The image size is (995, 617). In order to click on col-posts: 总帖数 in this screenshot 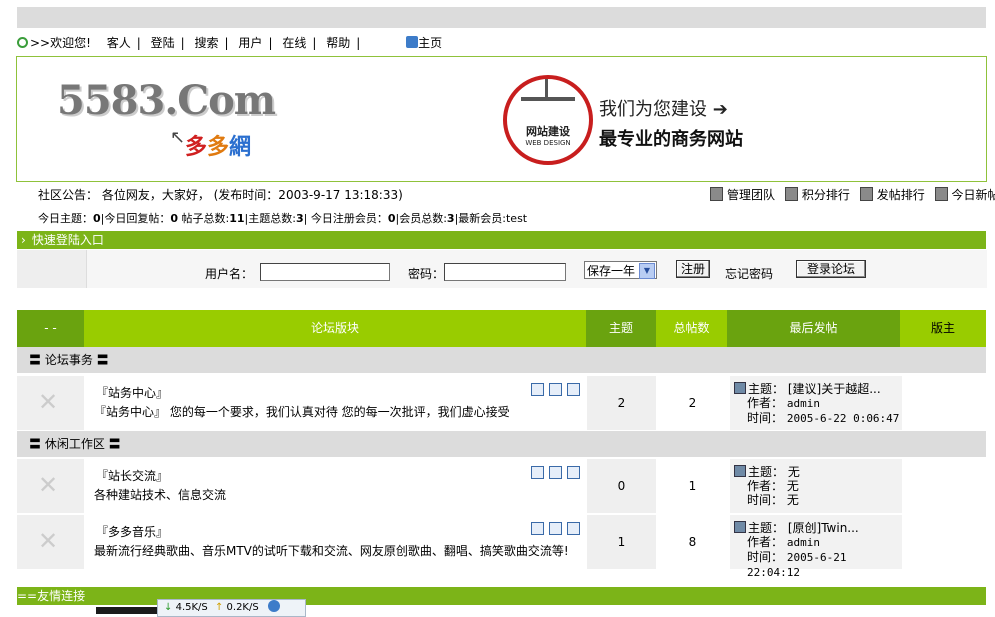, I will do `click(691, 328)`.